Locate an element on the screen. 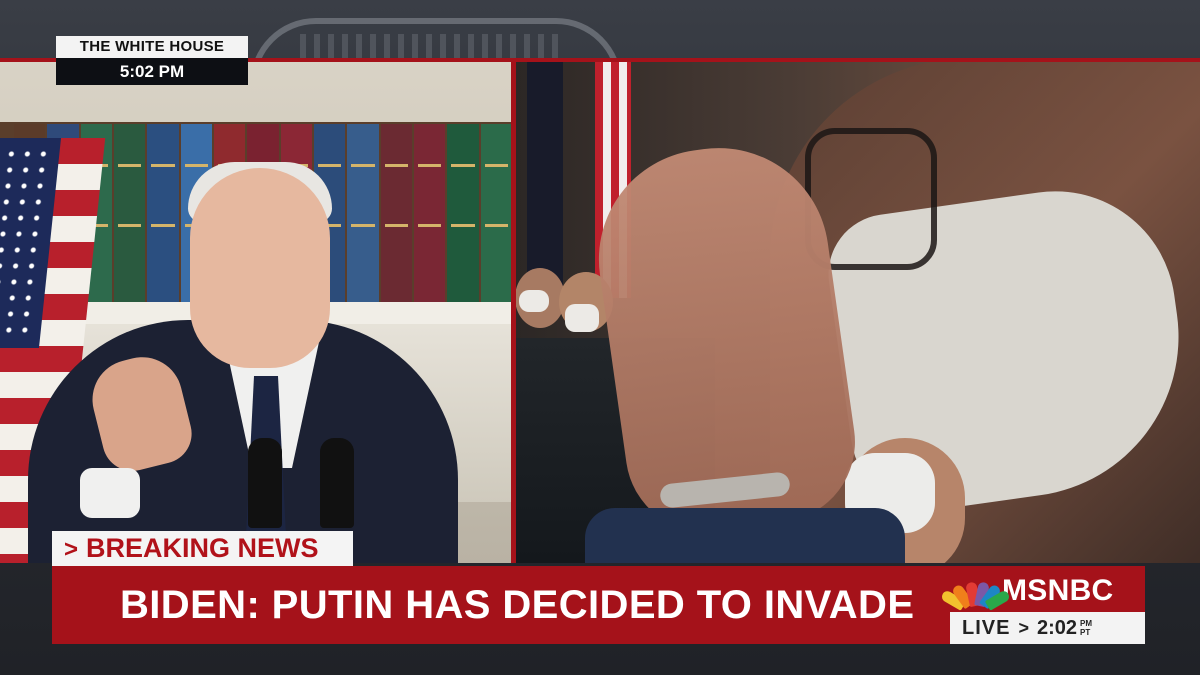 The width and height of the screenshot is (1200, 675). location-title: THE WHITE HOUSE is located at coordinates (152, 47).